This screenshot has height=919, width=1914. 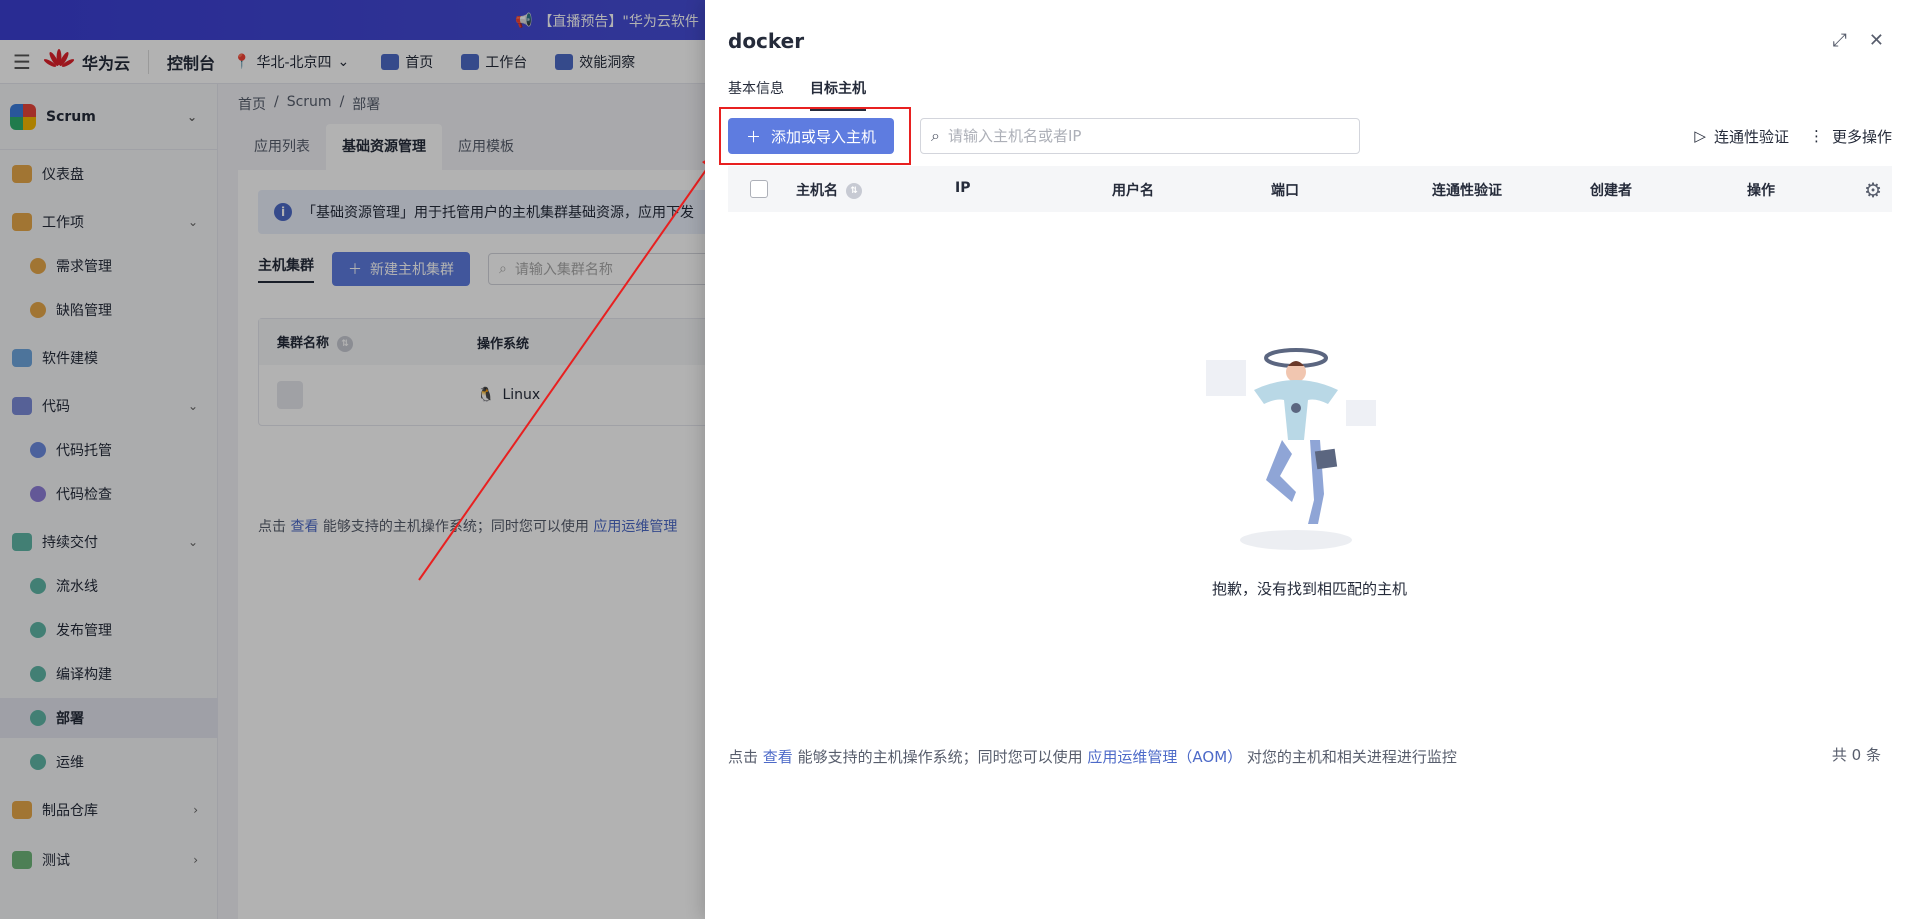 What do you see at coordinates (1309, 589) in the screenshot?
I see `empty-state-message: 抱歉，没有找到相匹配的主机` at bounding box center [1309, 589].